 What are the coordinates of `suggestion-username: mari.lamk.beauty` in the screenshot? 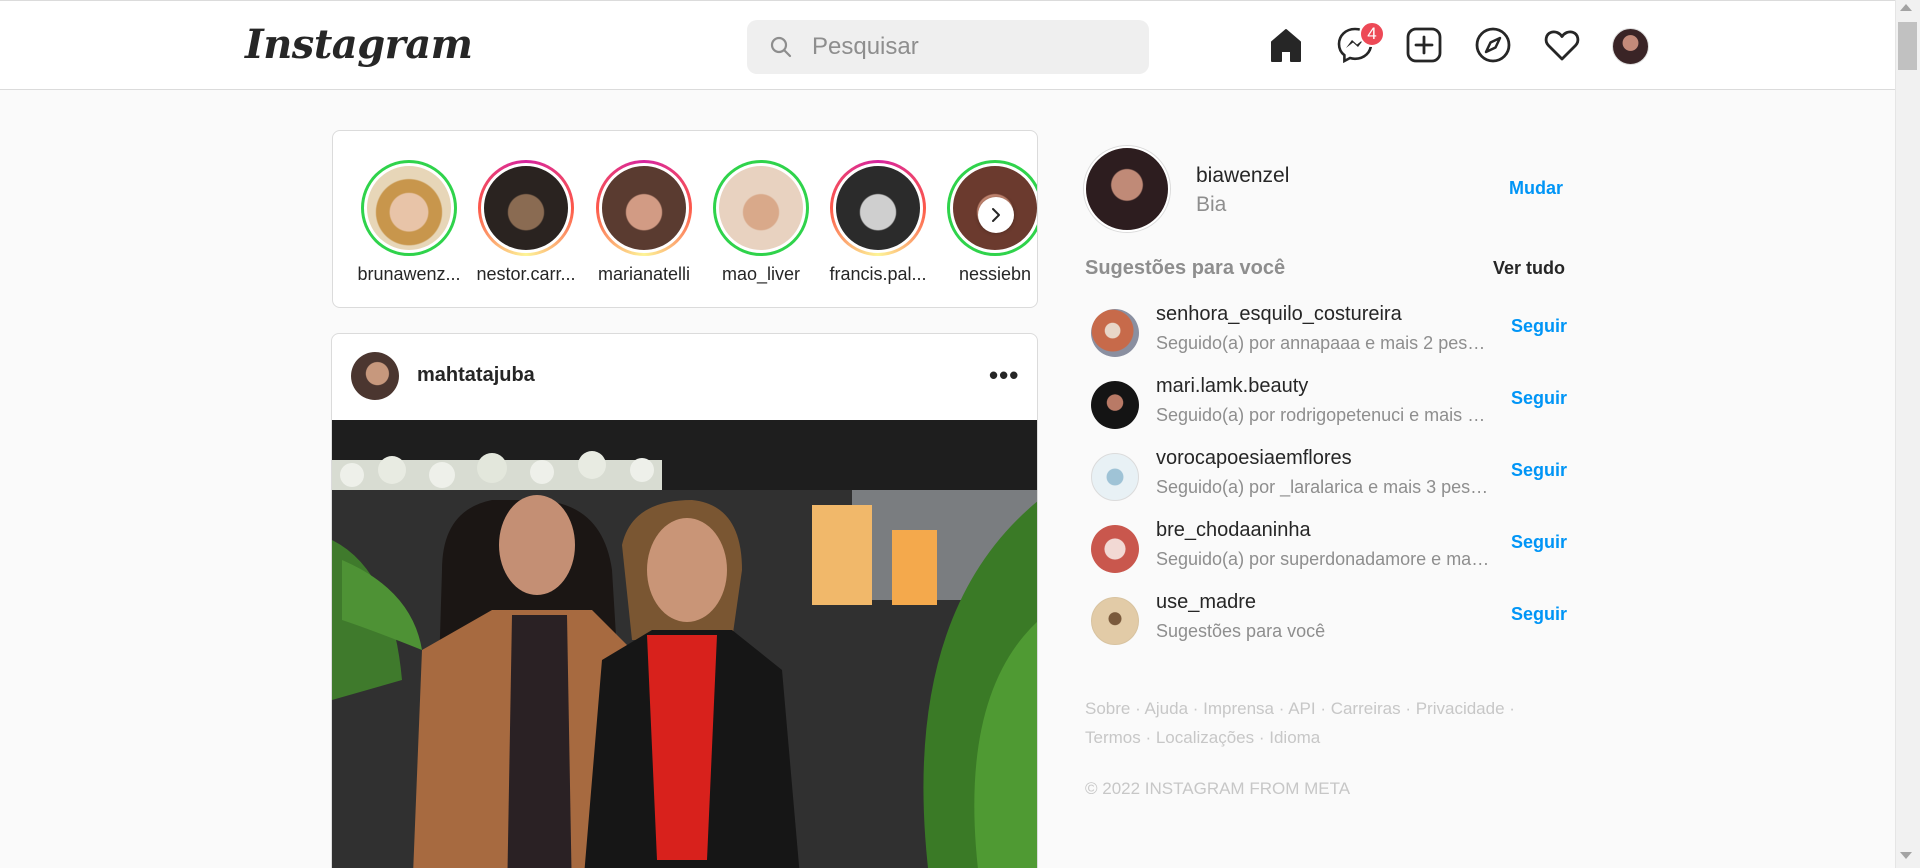 It's located at (1232, 386).